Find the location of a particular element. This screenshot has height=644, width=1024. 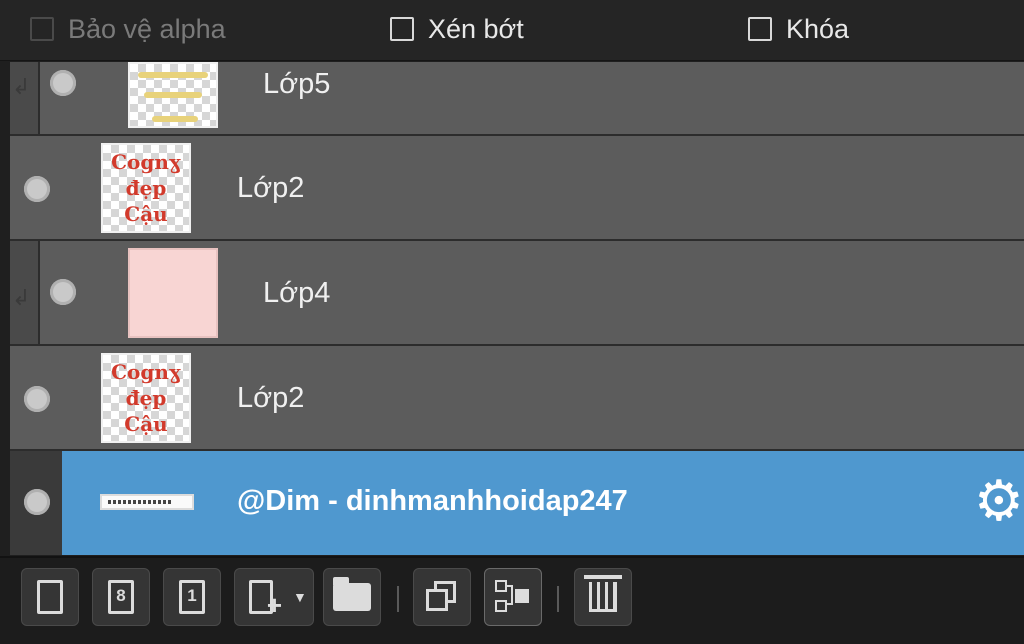

new-layer-button is located at coordinates (50, 597).